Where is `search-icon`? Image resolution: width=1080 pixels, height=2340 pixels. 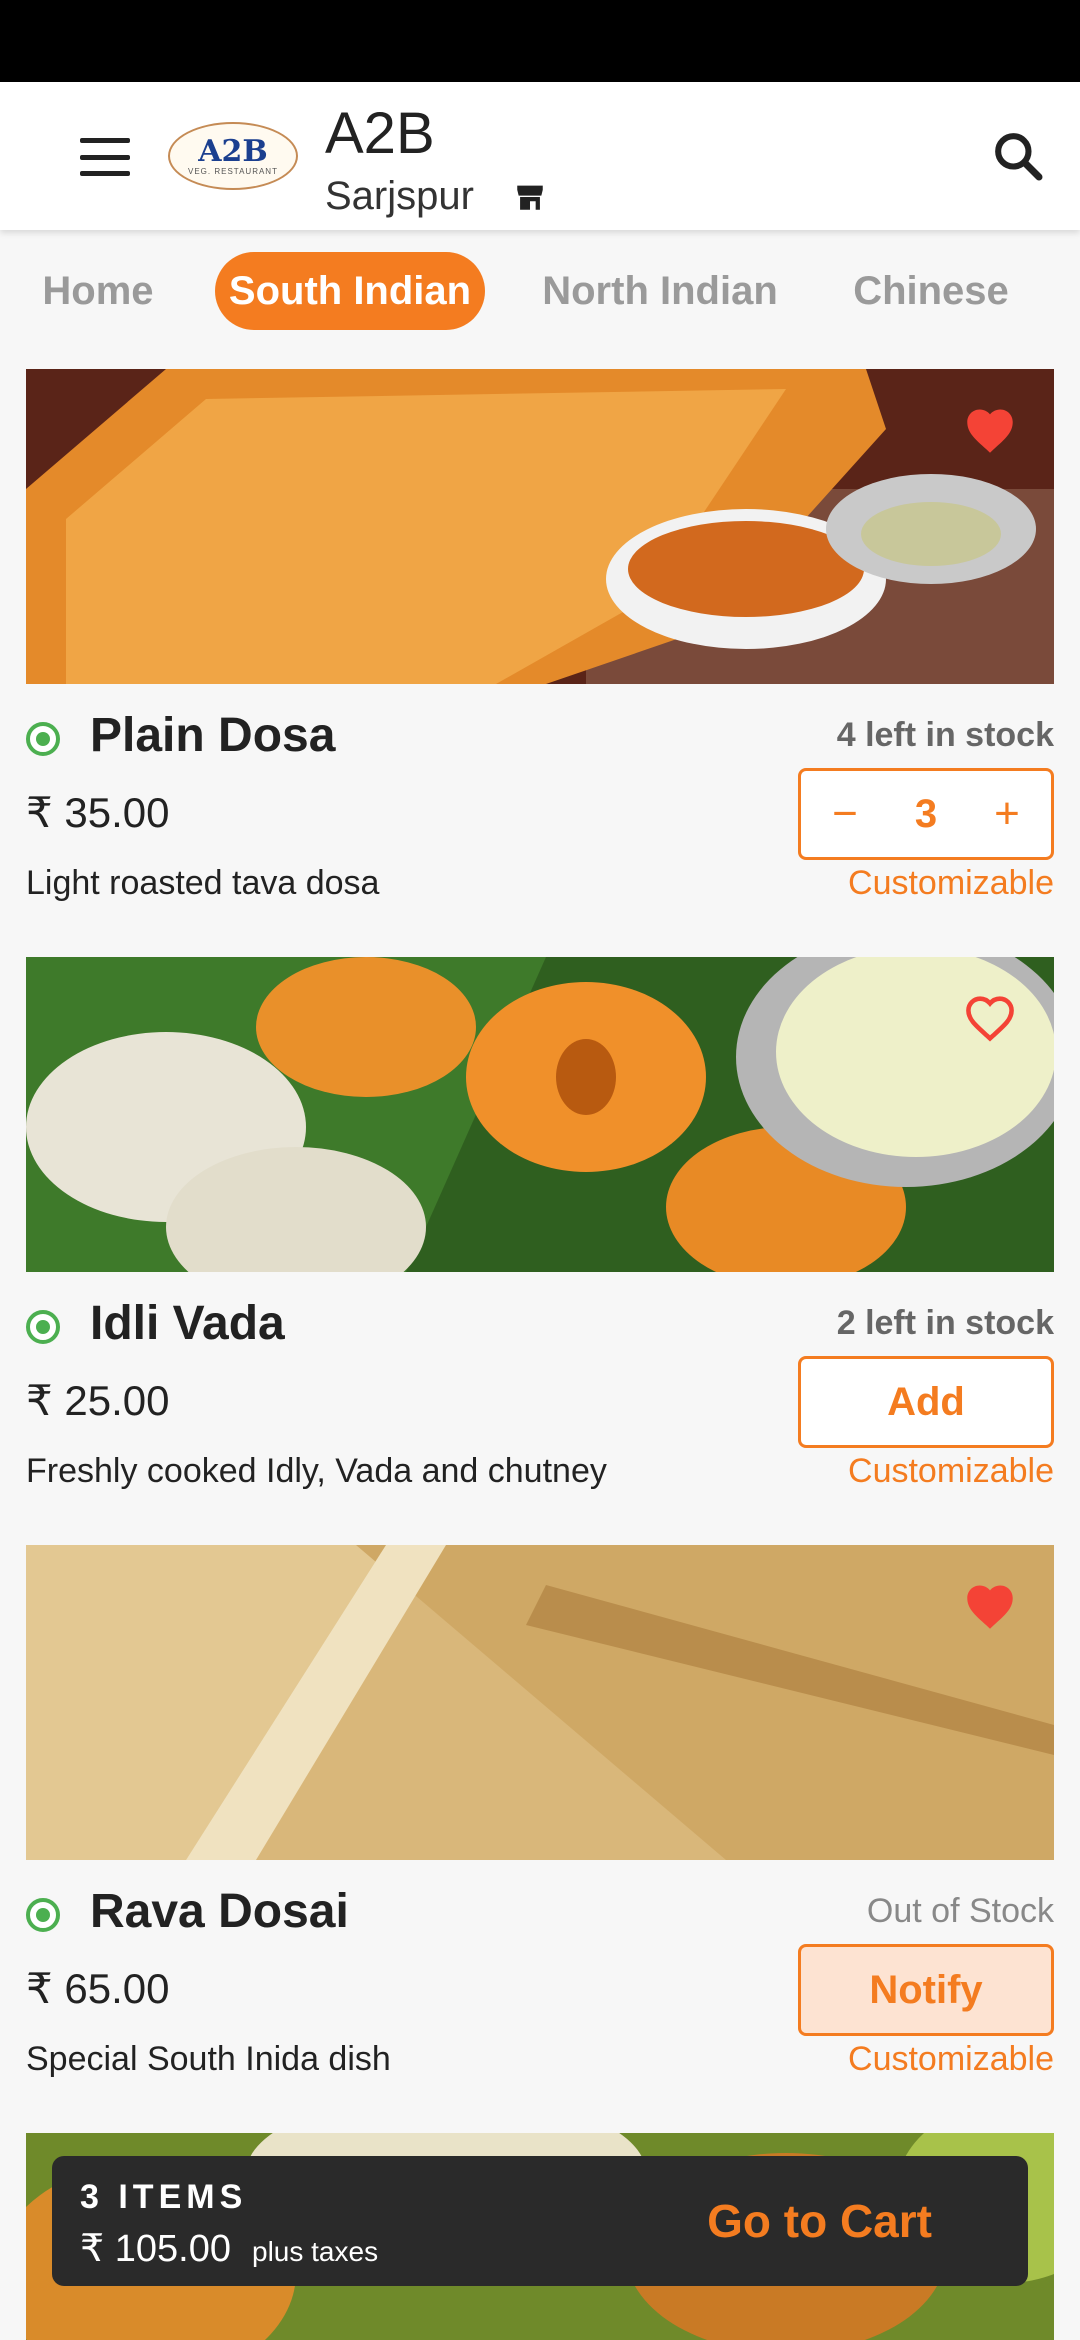 search-icon is located at coordinates (1018, 156).